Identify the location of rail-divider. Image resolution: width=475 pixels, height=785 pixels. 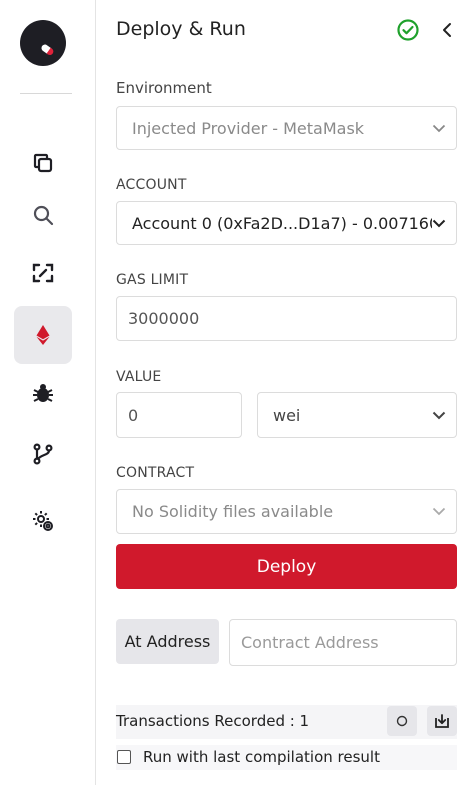
(46, 93).